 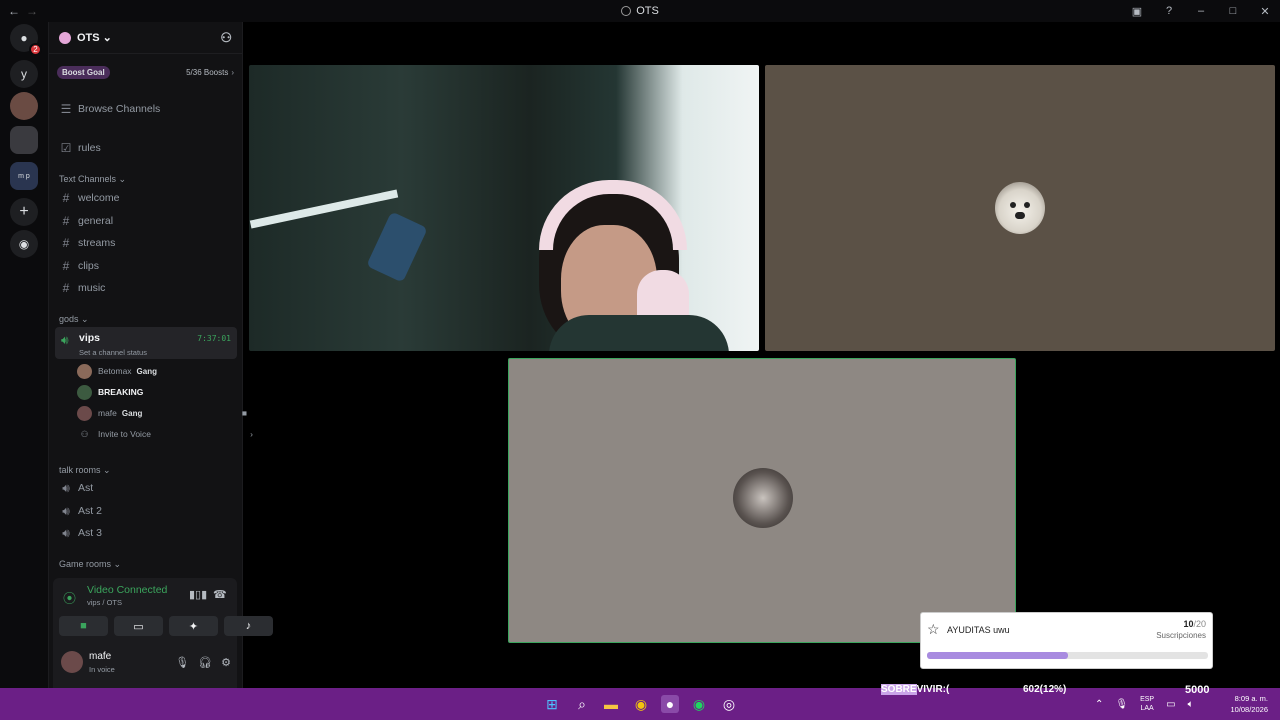 I want to click on voice-channel-ast-2: 🔊︎ Ast 2, so click(x=145, y=511).